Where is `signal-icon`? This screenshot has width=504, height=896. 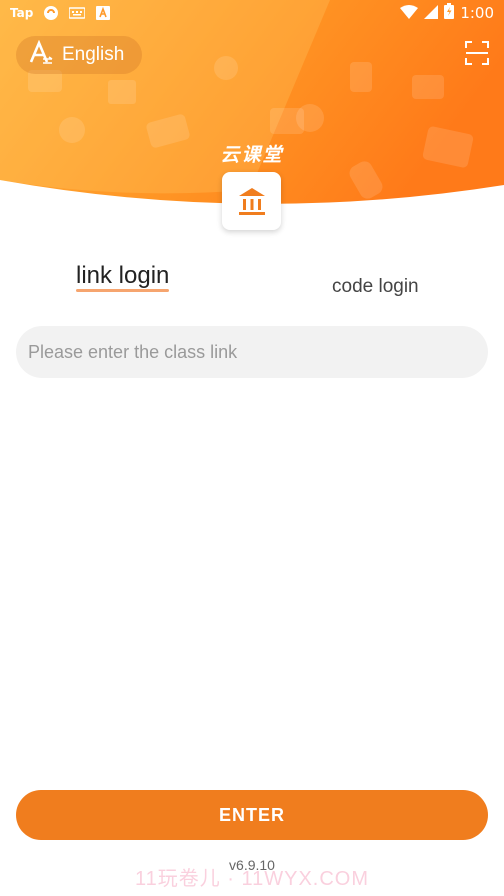 signal-icon is located at coordinates (431, 13).